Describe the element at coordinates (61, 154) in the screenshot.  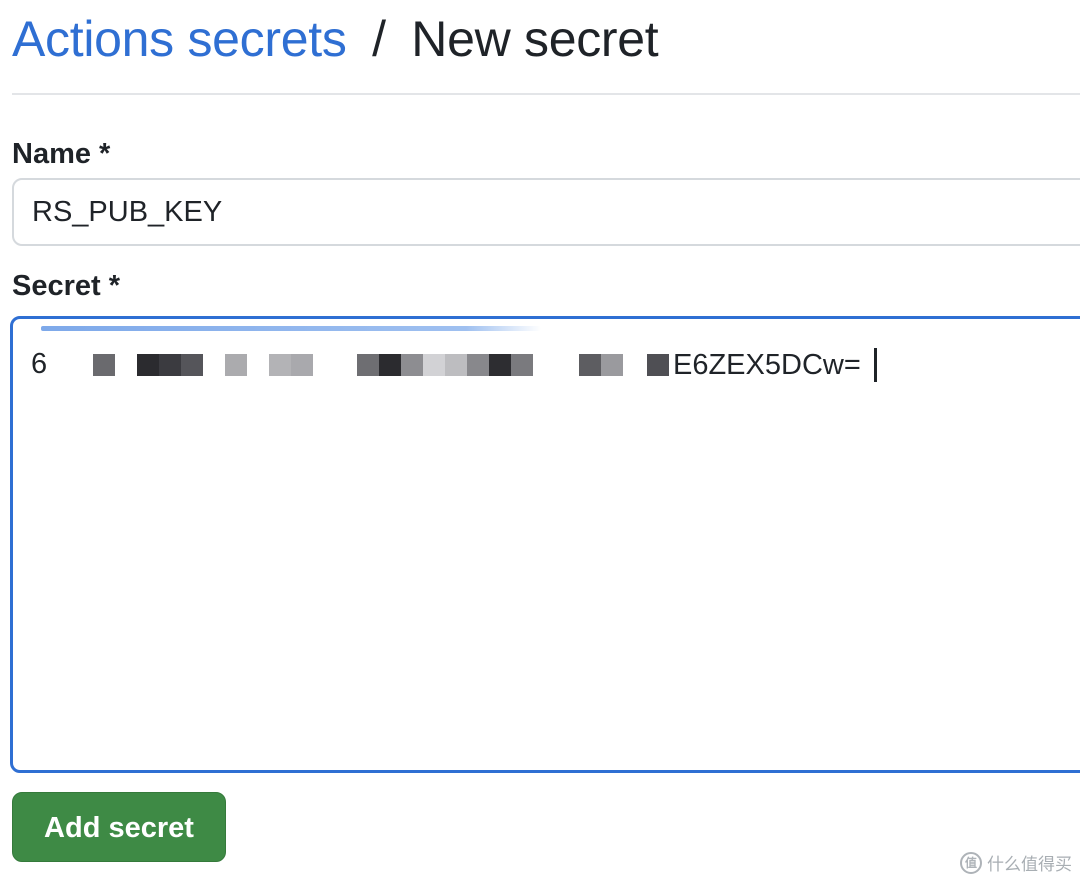
I see `name-label: Name *` at that location.